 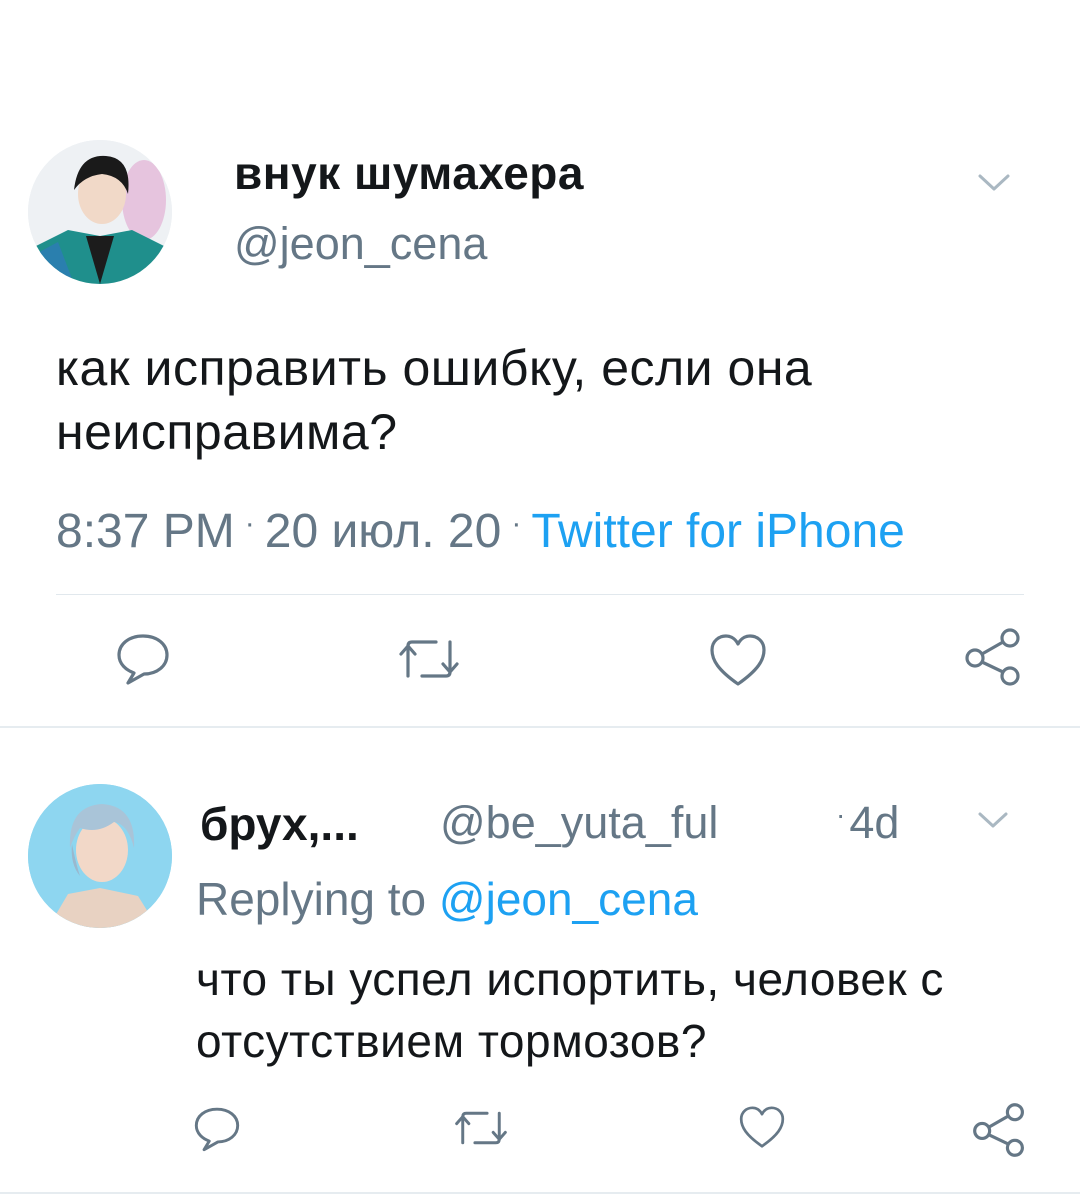 What do you see at coordinates (360, 244) in the screenshot?
I see `user-handle: @jeon_cena` at bounding box center [360, 244].